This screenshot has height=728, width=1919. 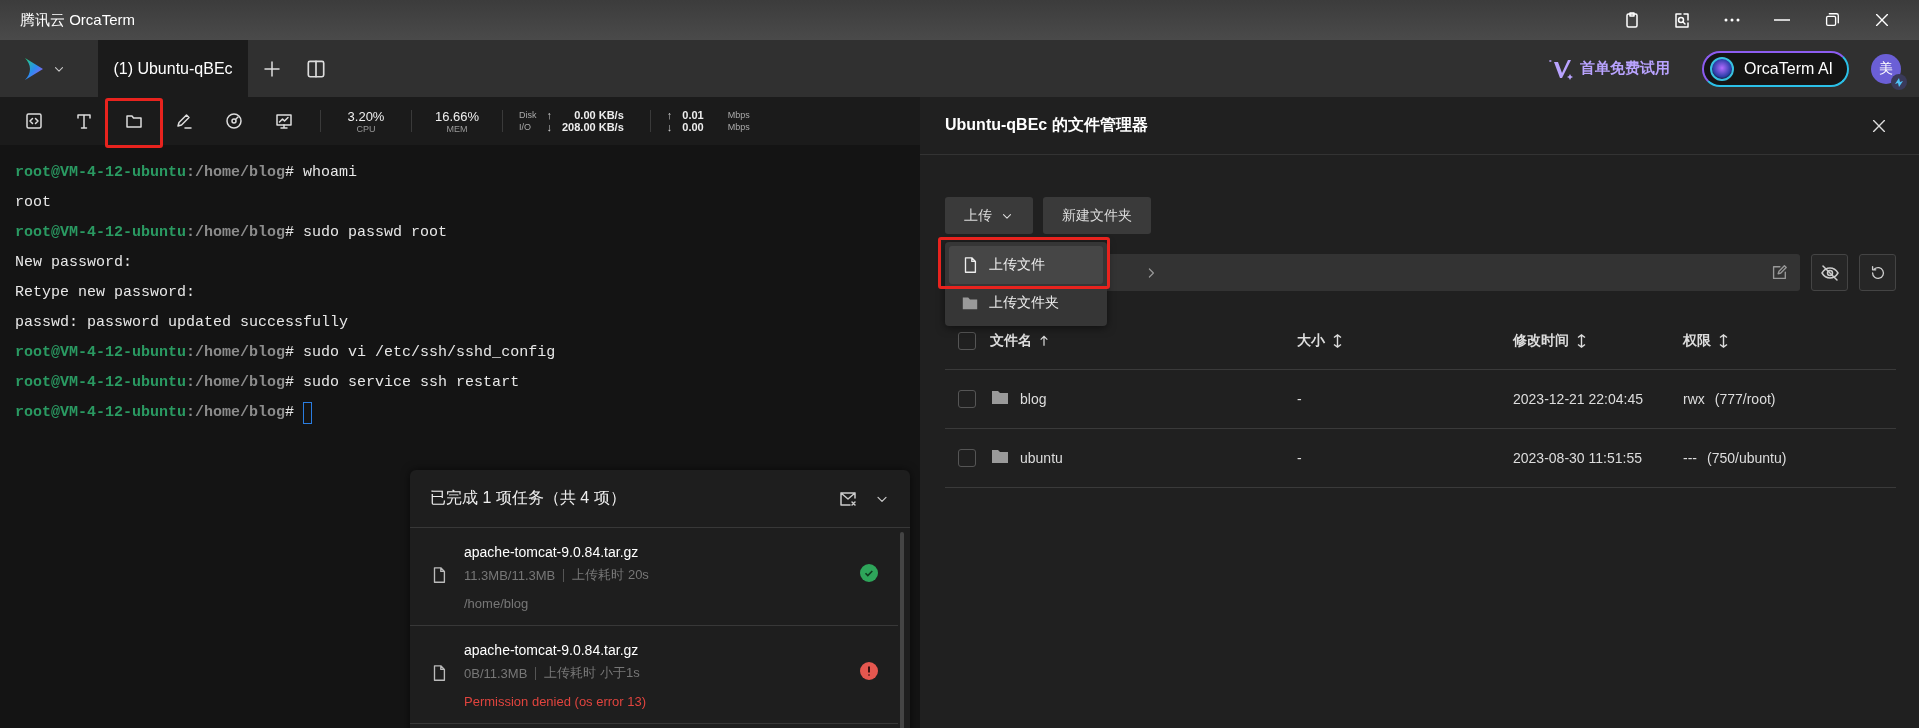 What do you see at coordinates (184, 121) in the screenshot?
I see `pen-icon` at bounding box center [184, 121].